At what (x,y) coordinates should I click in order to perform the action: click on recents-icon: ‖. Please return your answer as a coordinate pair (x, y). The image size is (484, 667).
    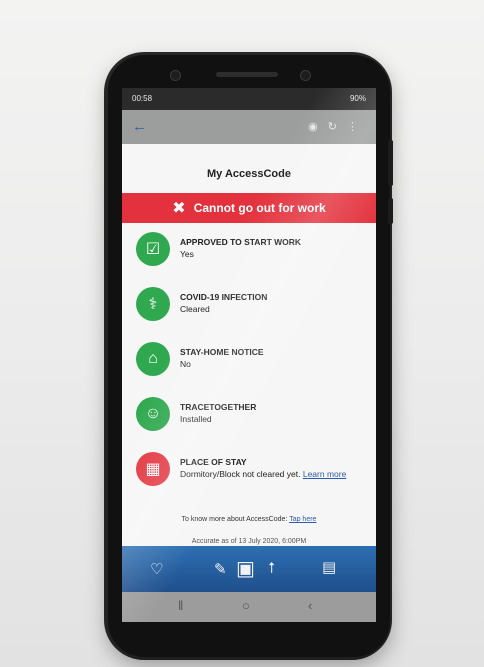
    Looking at the image, I should click on (180, 605).